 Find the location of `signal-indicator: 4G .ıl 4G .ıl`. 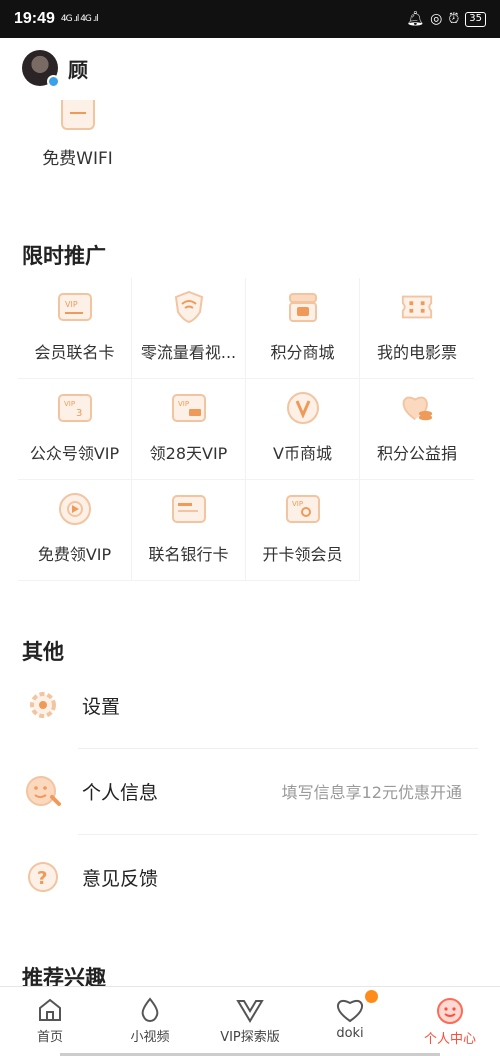

signal-indicator: 4G .ıl 4G .ıl is located at coordinates (79, 19).